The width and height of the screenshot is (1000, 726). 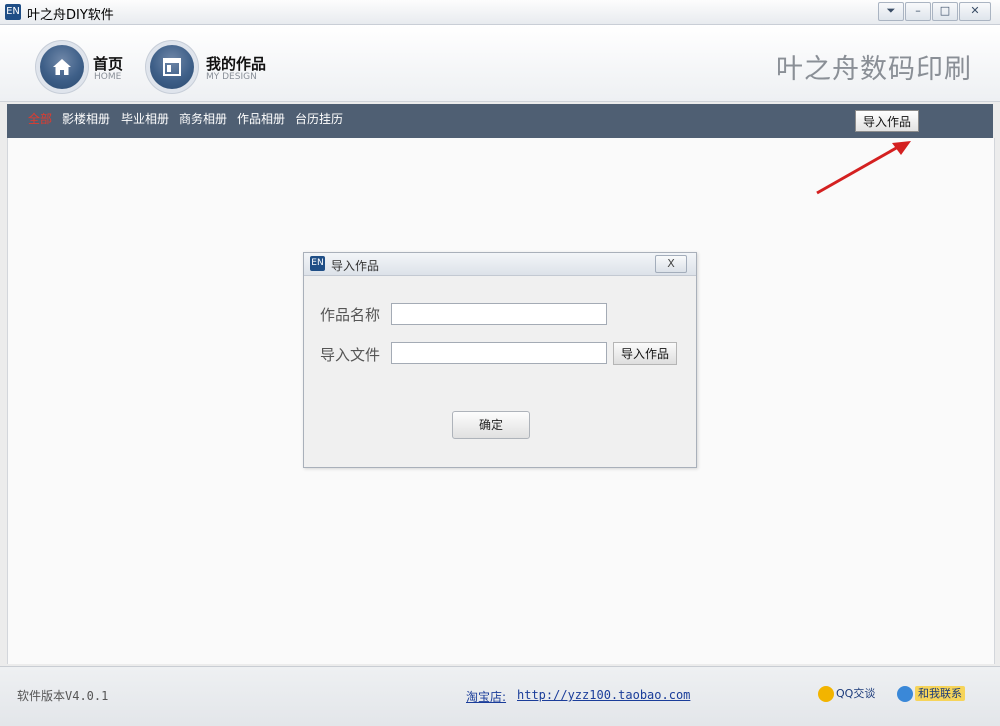 What do you see at coordinates (486, 696) in the screenshot?
I see `shop-link-label: 淘宝店:` at bounding box center [486, 696].